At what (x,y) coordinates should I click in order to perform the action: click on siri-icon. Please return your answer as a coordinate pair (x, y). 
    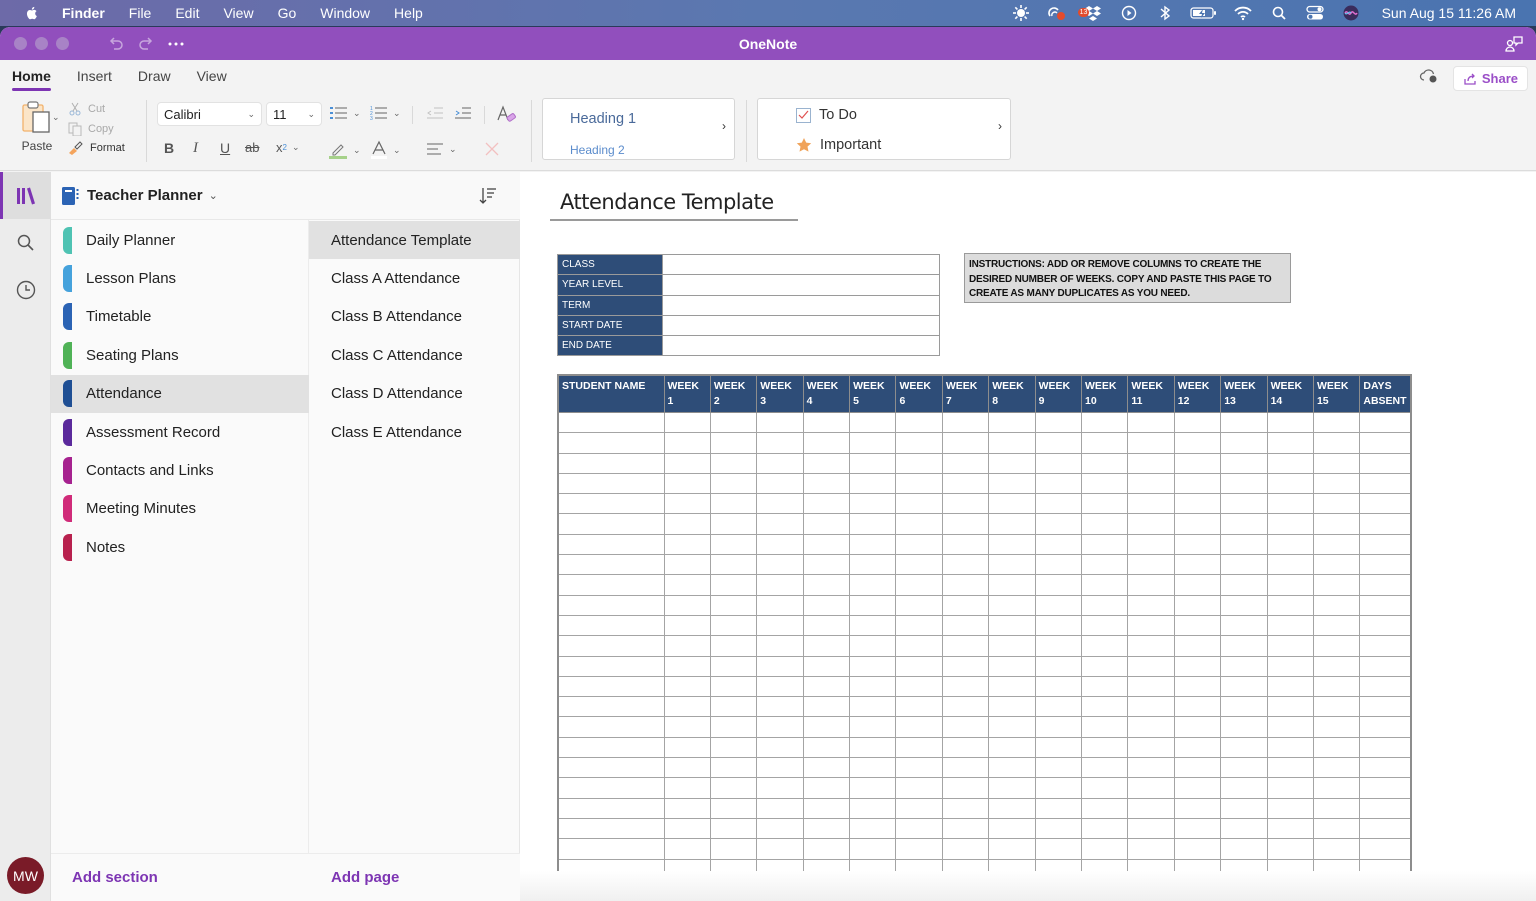
    Looking at the image, I should click on (1351, 13).